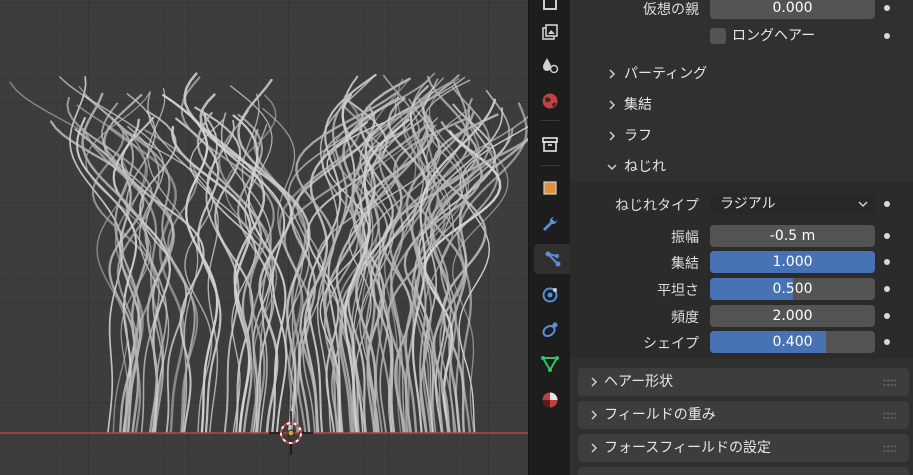 The image size is (913, 475). I want to click on long-hair-checkbox, so click(718, 36).